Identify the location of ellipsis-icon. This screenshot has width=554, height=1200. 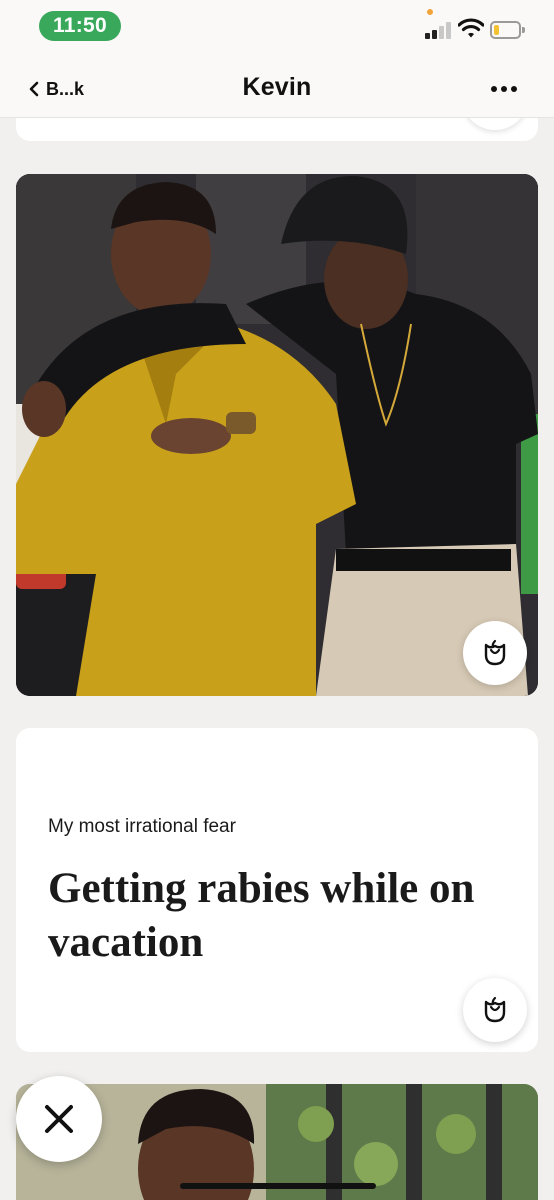
(494, 89).